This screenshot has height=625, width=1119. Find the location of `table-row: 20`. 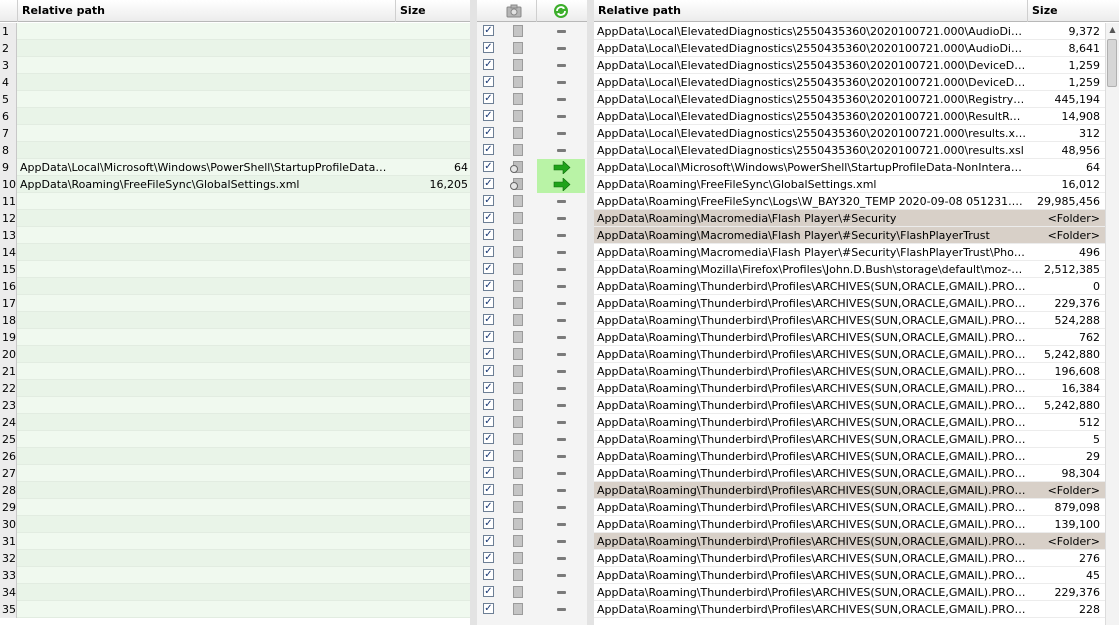

table-row: 20 is located at coordinates (235, 354).